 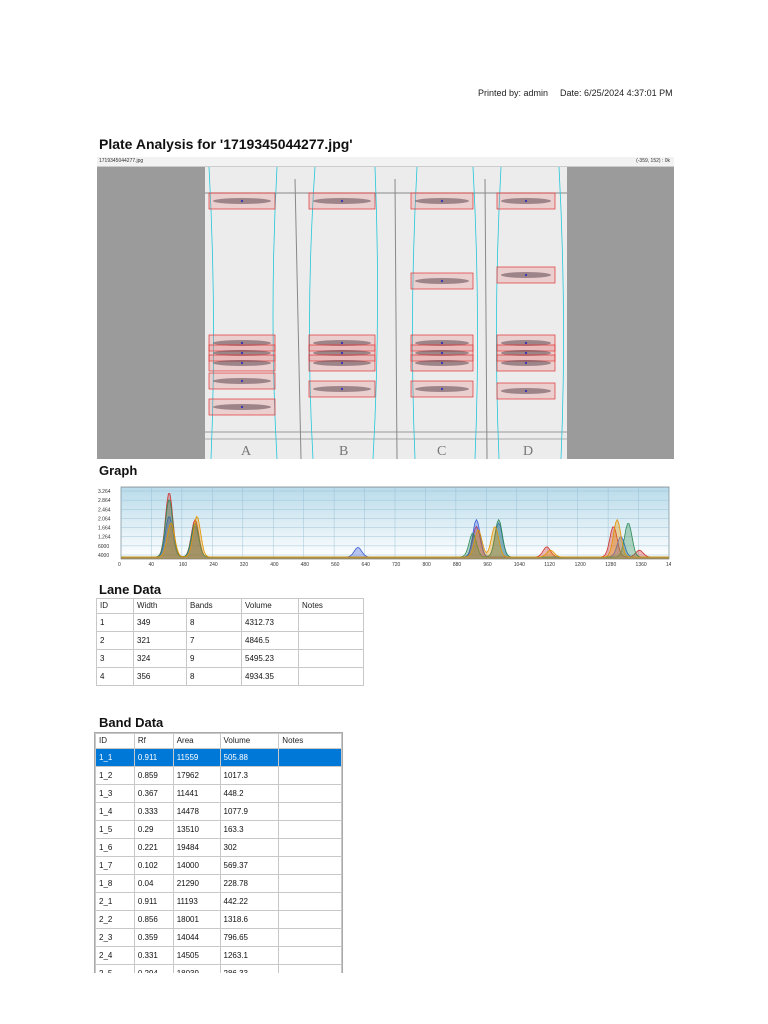 I want to click on band-table-row: 2_1 0.911 11193 442.22, so click(x=218, y=901).